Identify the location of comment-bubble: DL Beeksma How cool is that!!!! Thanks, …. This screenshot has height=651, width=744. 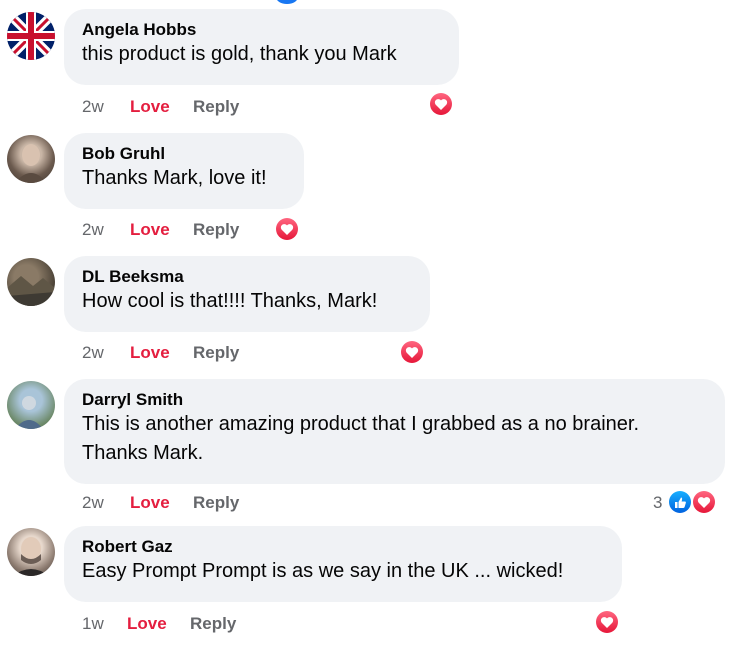
(247, 294).